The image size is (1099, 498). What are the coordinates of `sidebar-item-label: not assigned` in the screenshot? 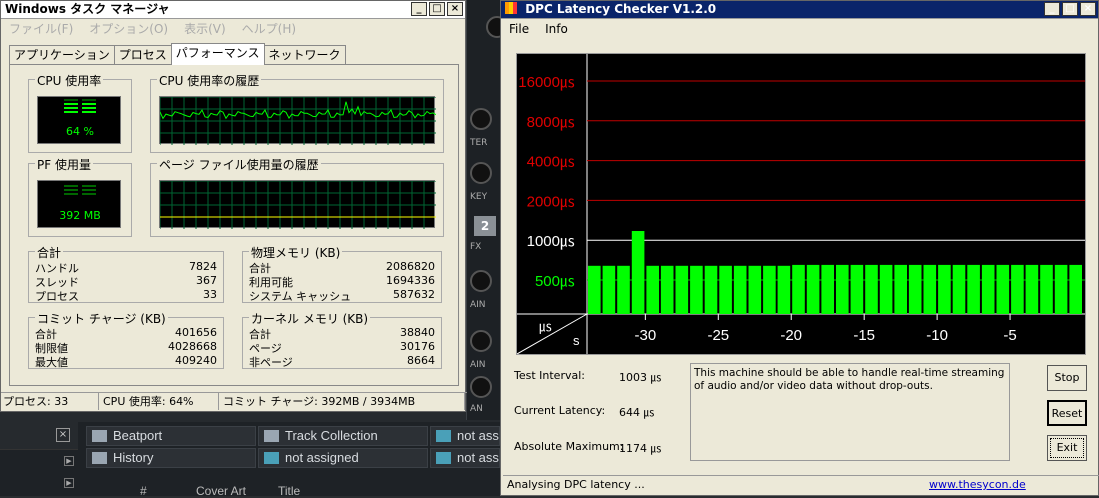 It's located at (322, 457).